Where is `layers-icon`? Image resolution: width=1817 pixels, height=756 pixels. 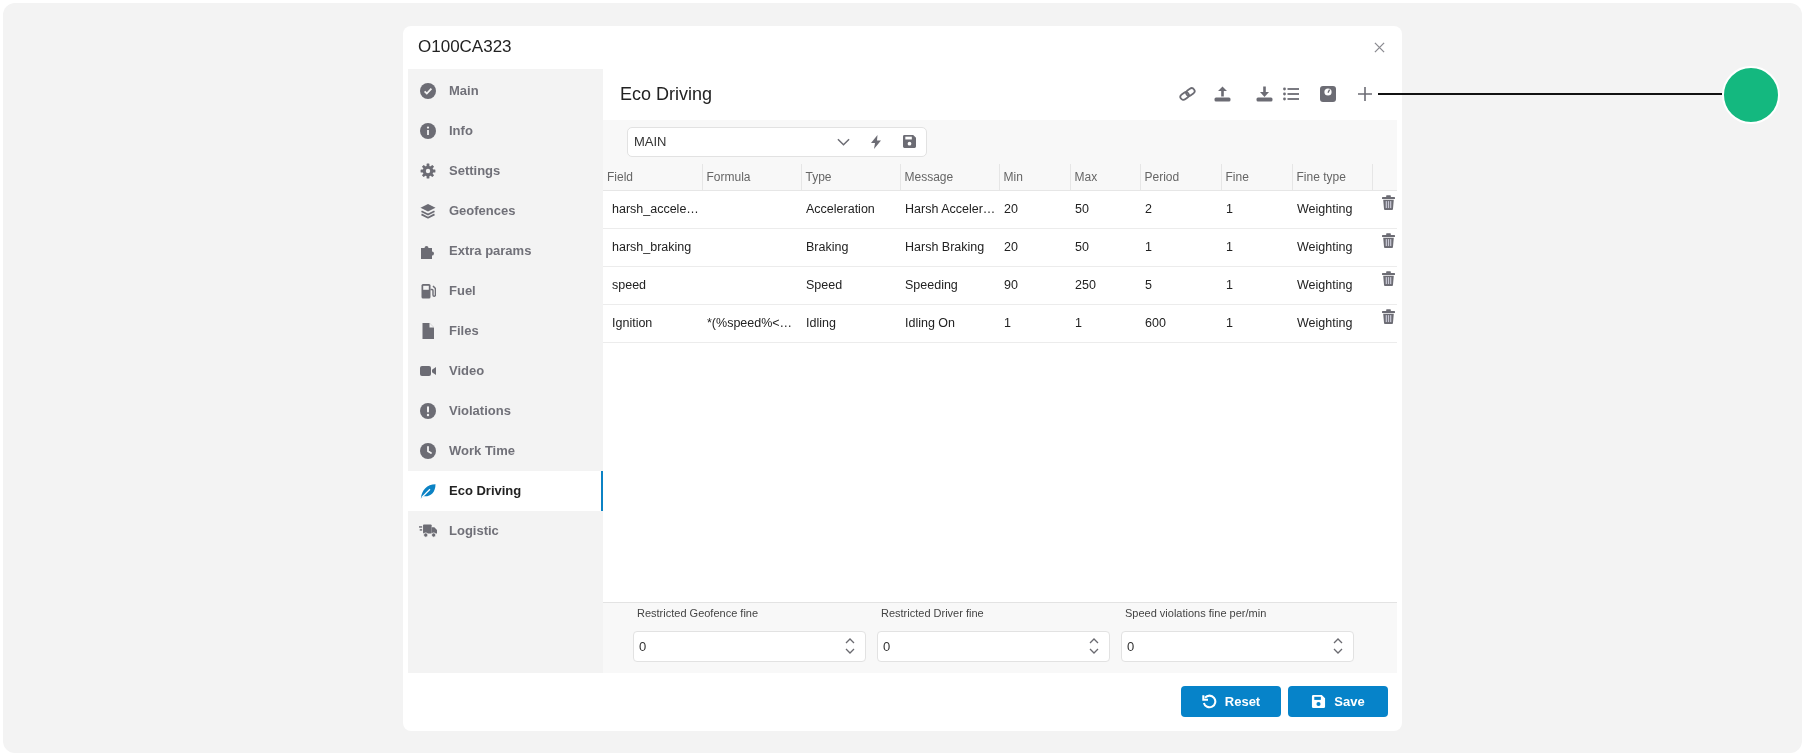 layers-icon is located at coordinates (428, 210).